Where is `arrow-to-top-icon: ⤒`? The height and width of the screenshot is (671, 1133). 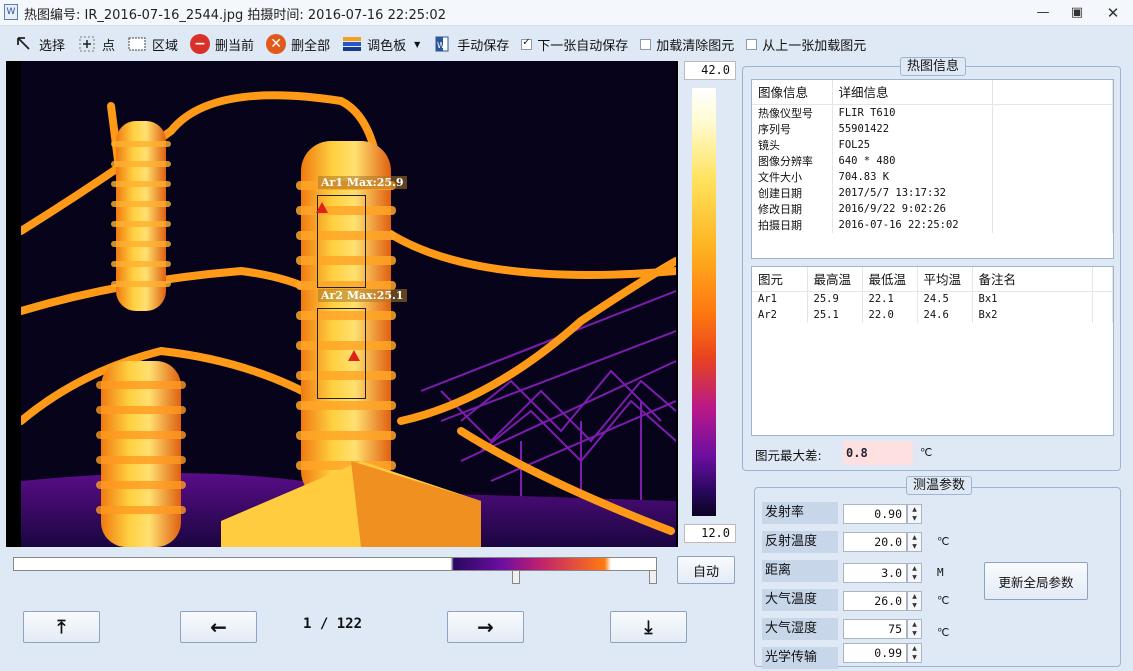 arrow-to-top-icon: ⤒ is located at coordinates (61, 627).